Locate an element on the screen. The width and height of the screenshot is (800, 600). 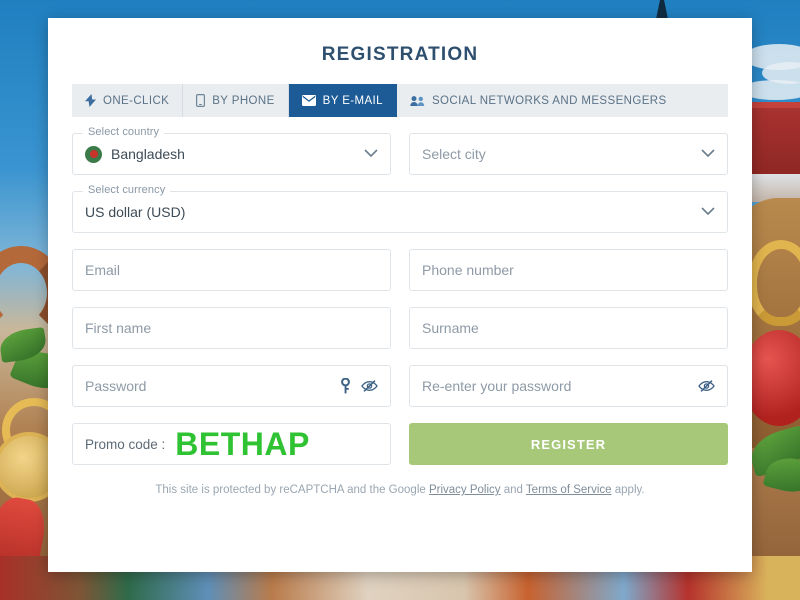
legal-suffix: apply. is located at coordinates (628, 490).